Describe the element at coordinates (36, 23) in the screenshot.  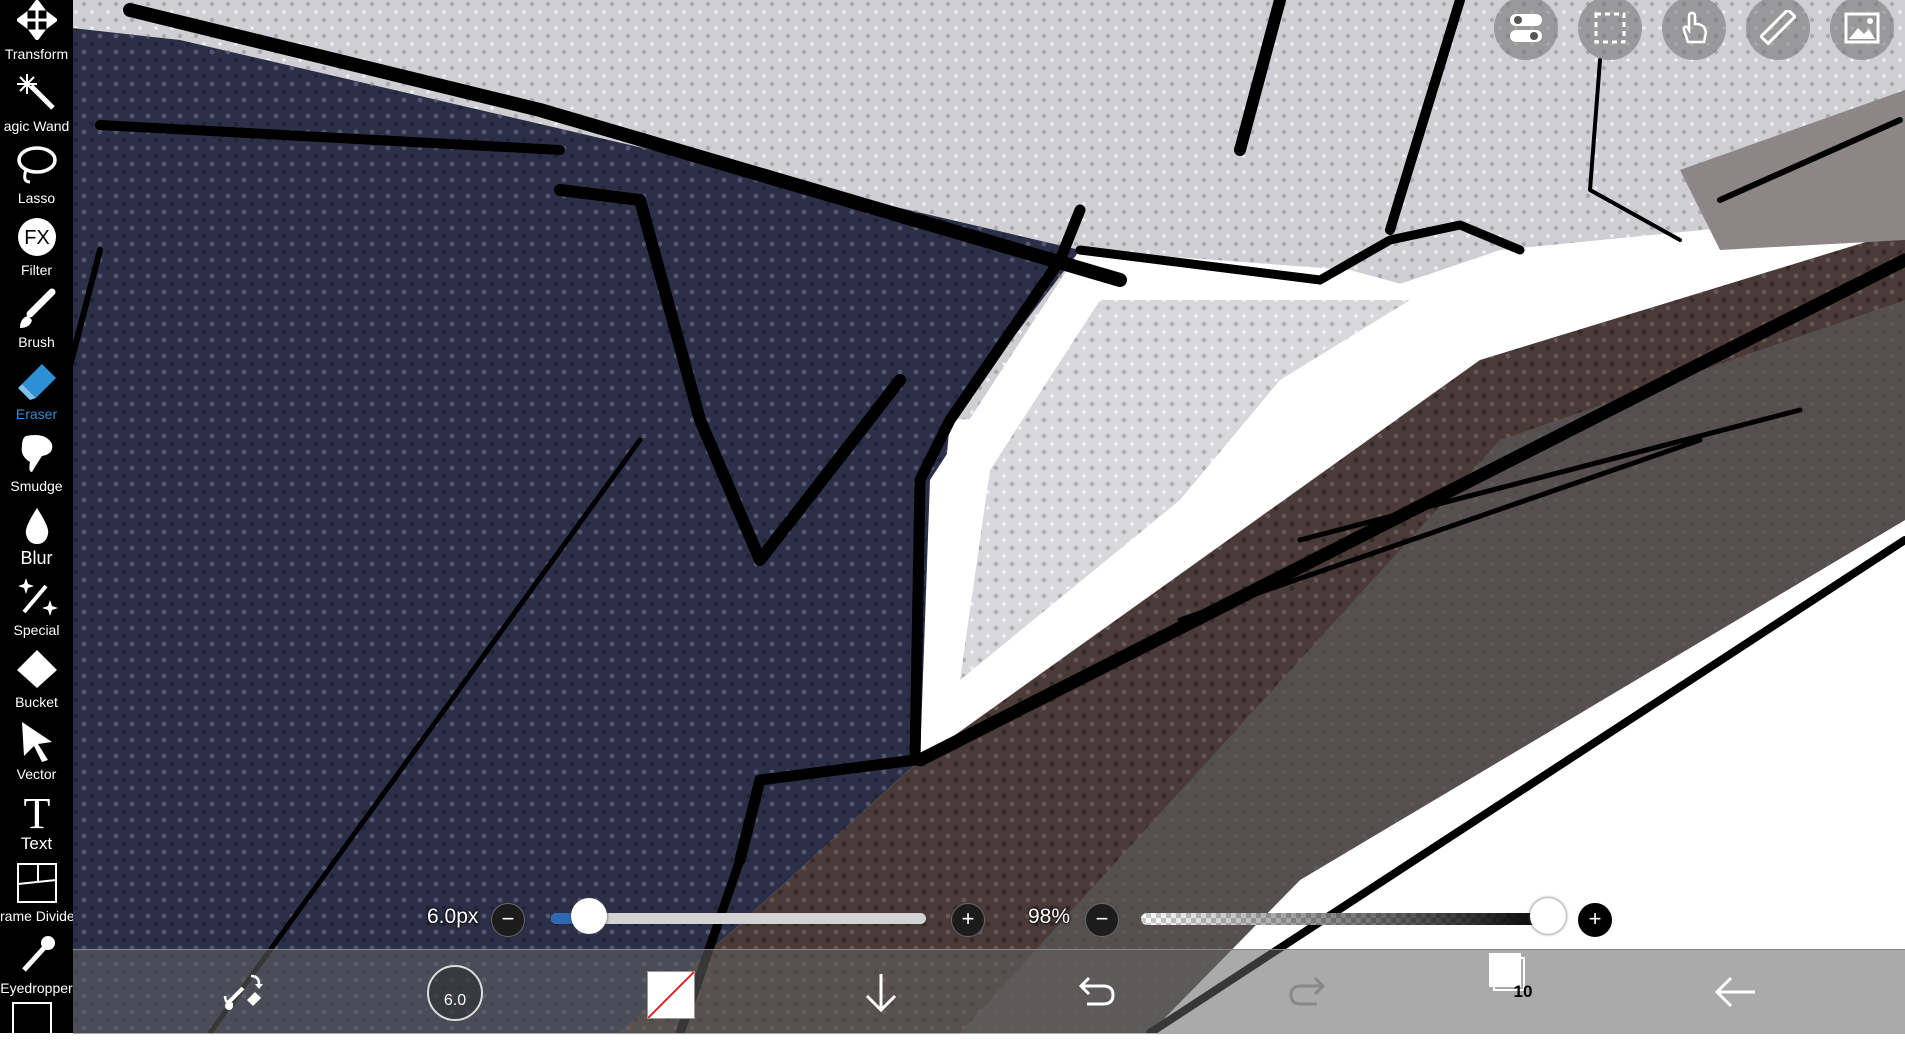
I see `move-arrows-icon` at that location.